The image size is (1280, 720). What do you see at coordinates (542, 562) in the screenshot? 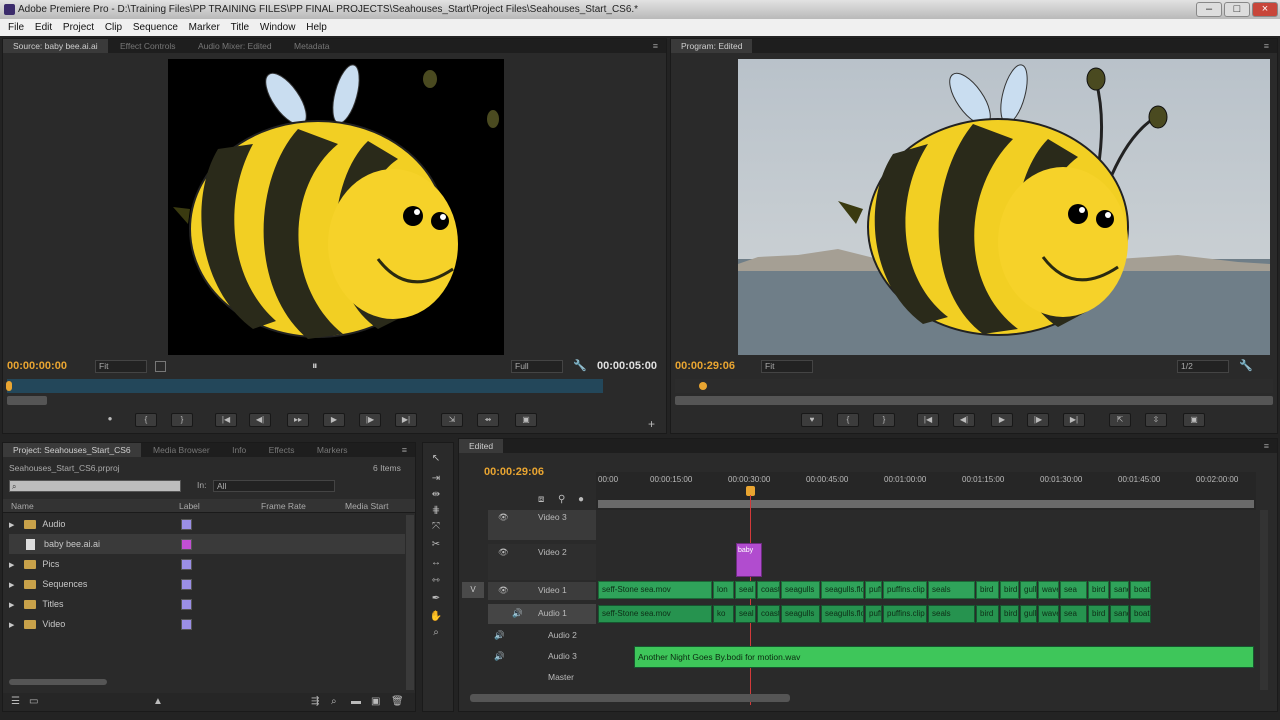
I see `track-header-video2: 👁 Video 2` at bounding box center [542, 562].